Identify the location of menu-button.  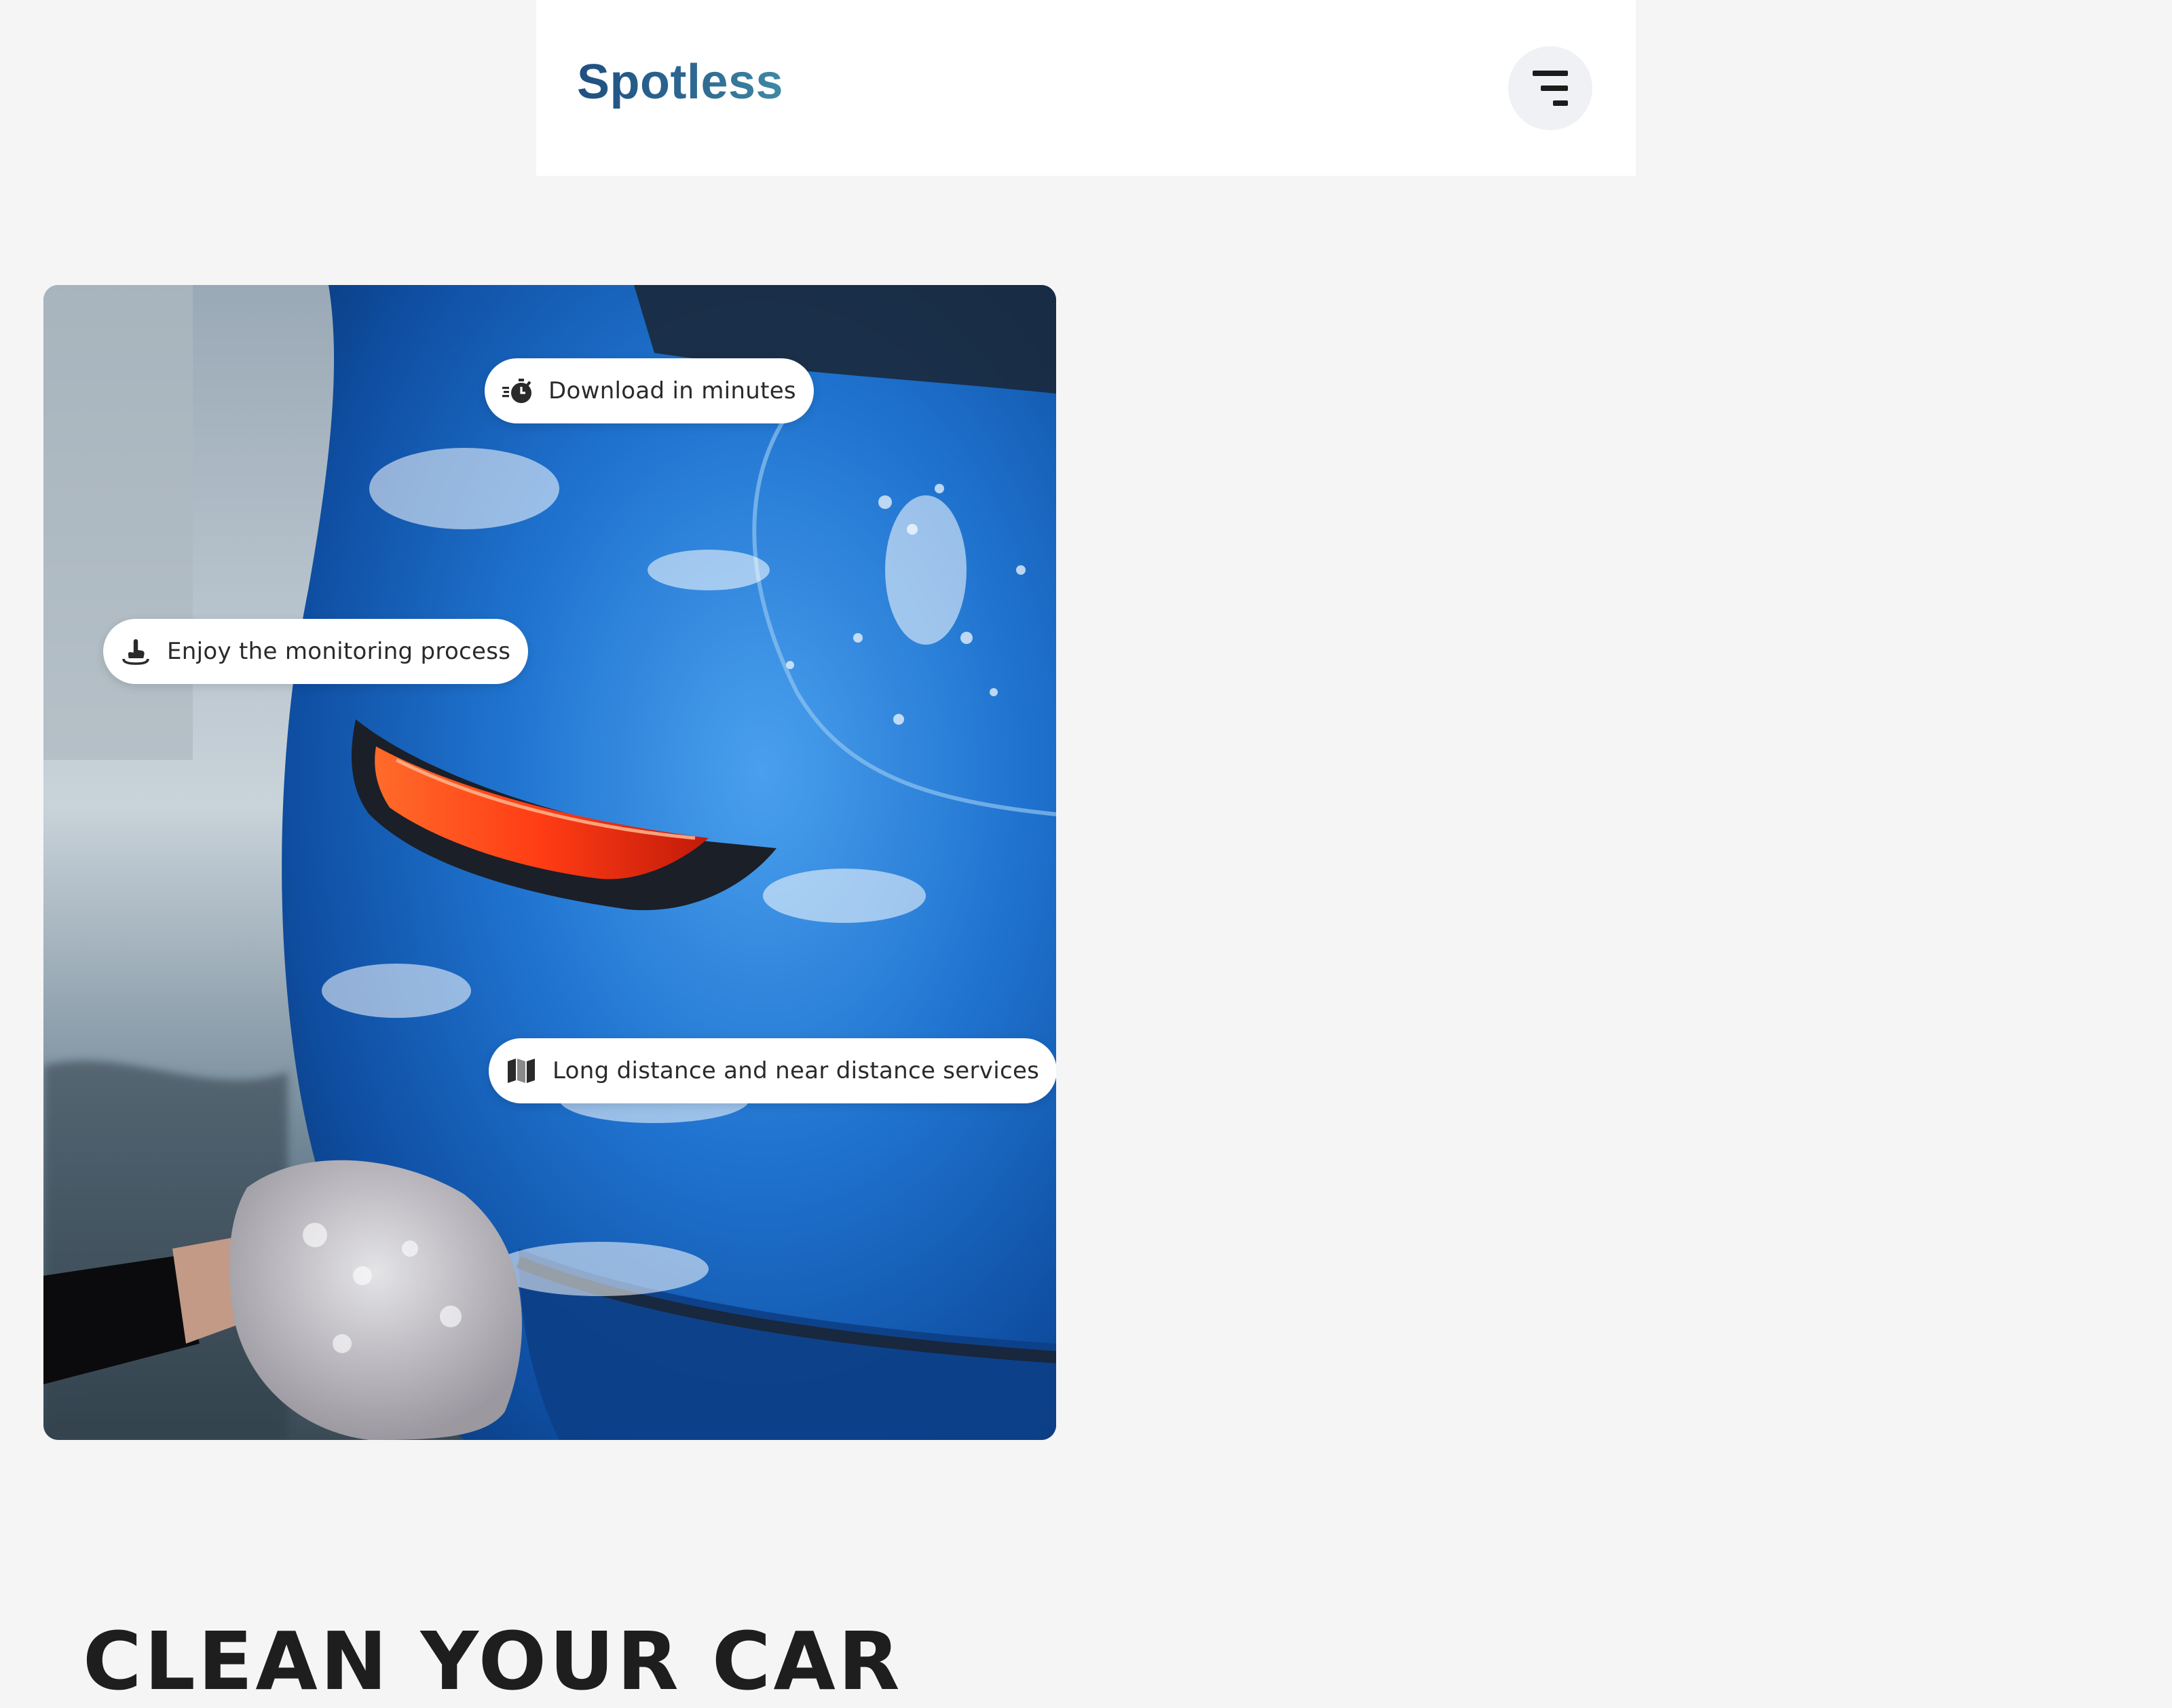
(1550, 88).